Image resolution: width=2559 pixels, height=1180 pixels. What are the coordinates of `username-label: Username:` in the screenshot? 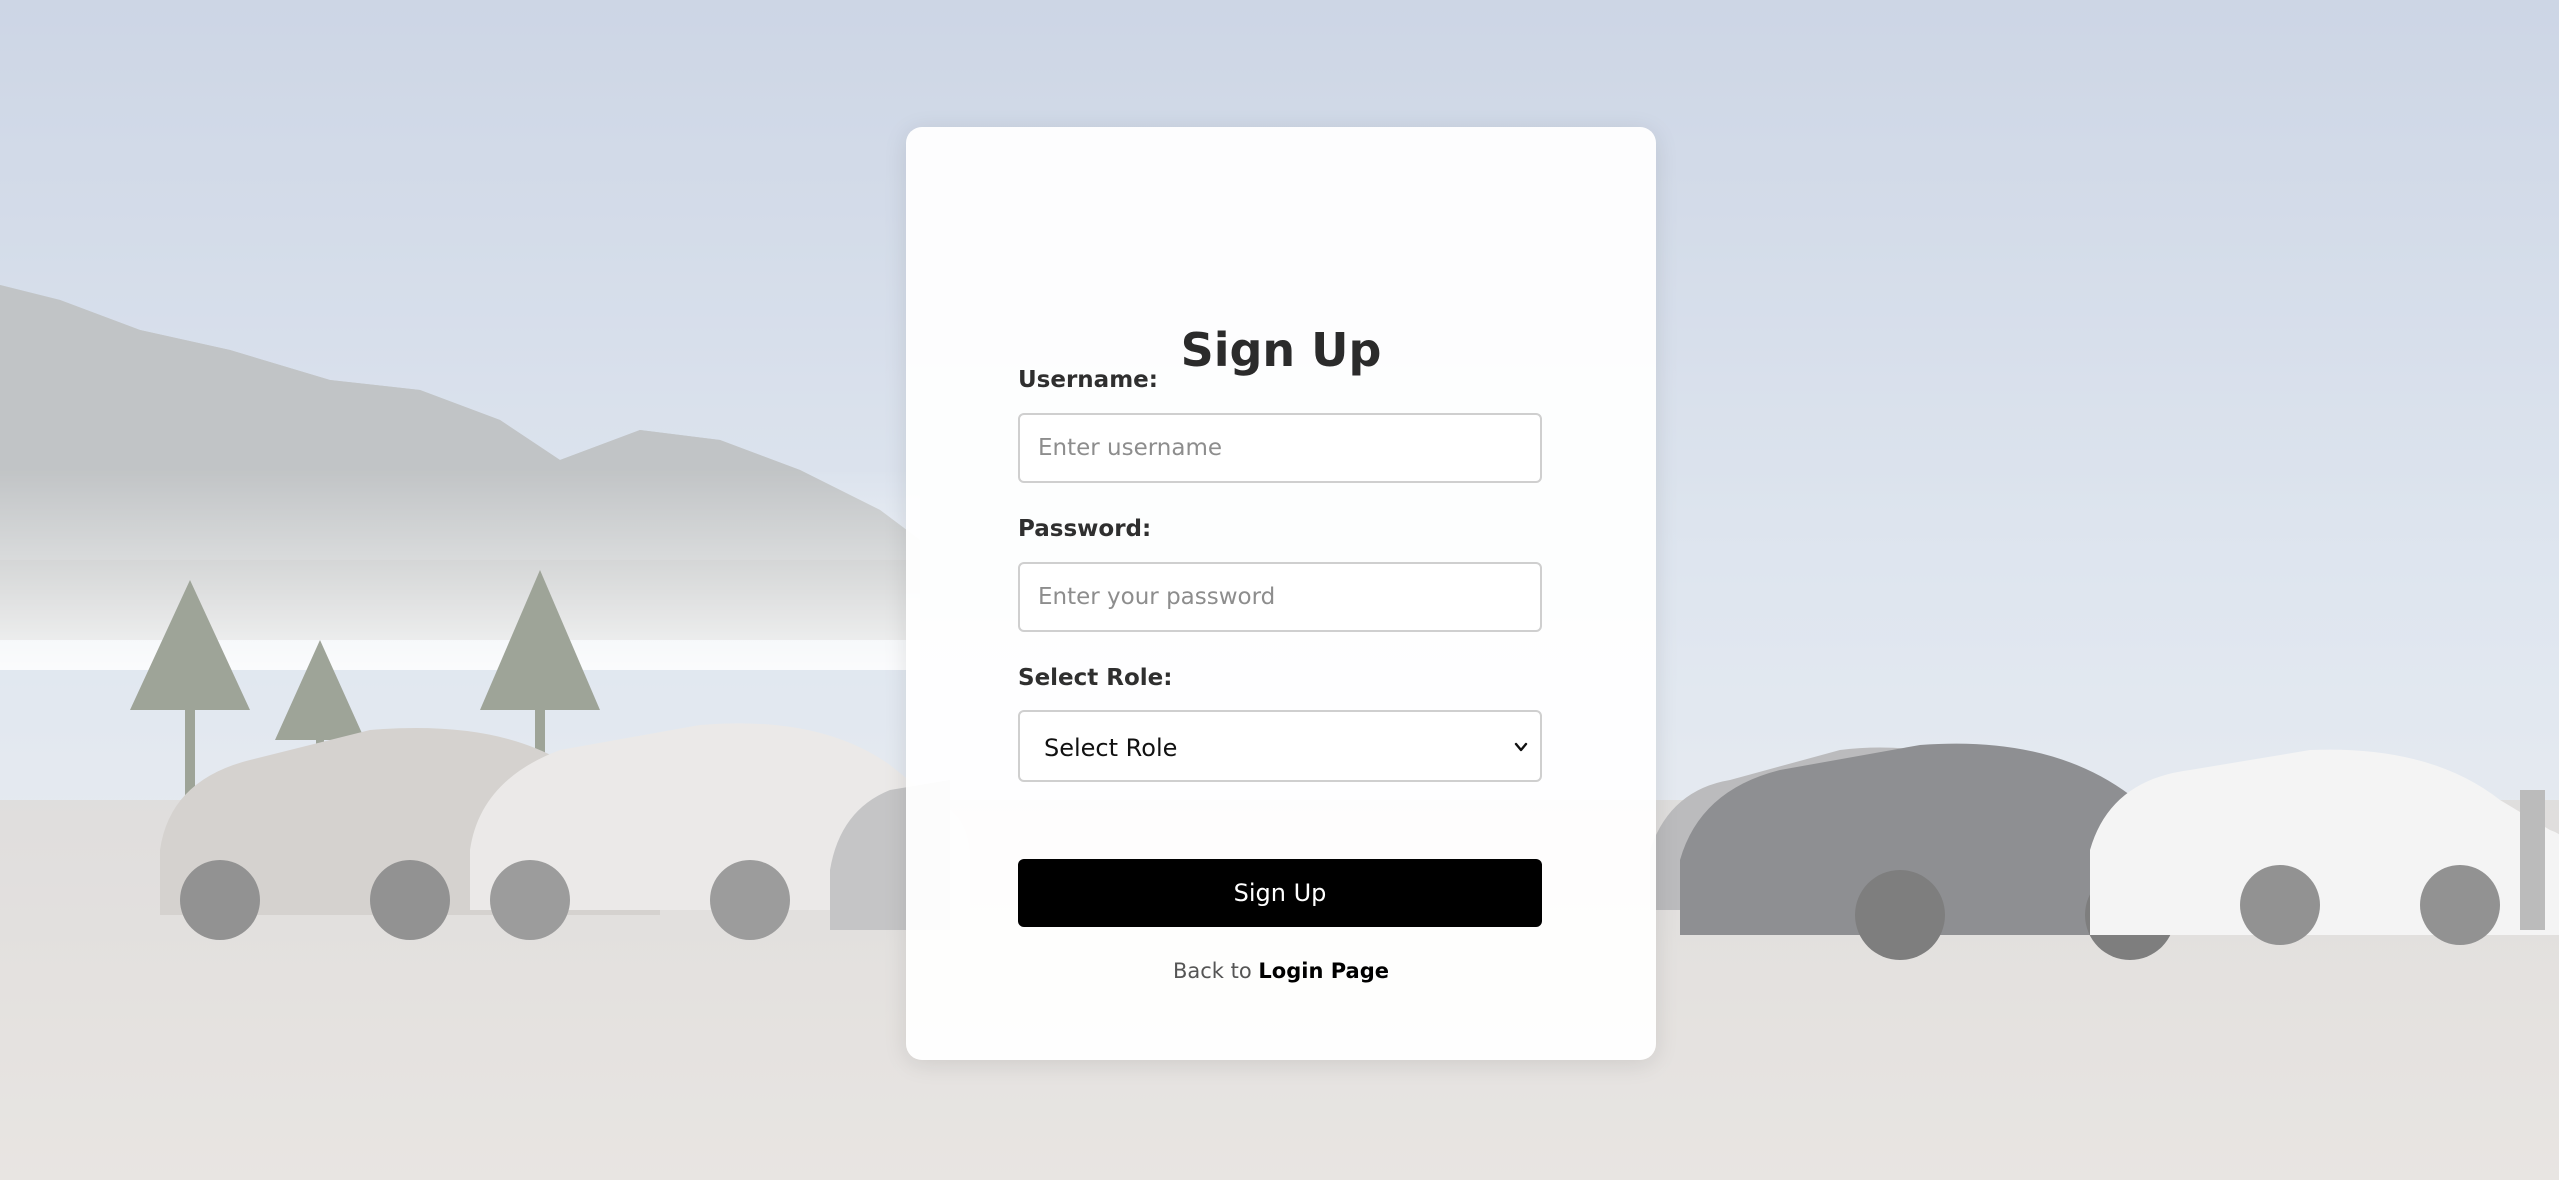 It's located at (1088, 380).